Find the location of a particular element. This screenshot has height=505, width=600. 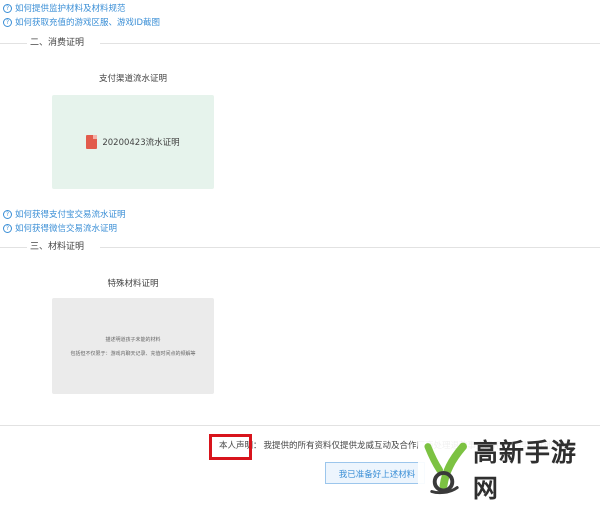

card-description-line: 描述明道孩子未能的材料 is located at coordinates (133, 339).